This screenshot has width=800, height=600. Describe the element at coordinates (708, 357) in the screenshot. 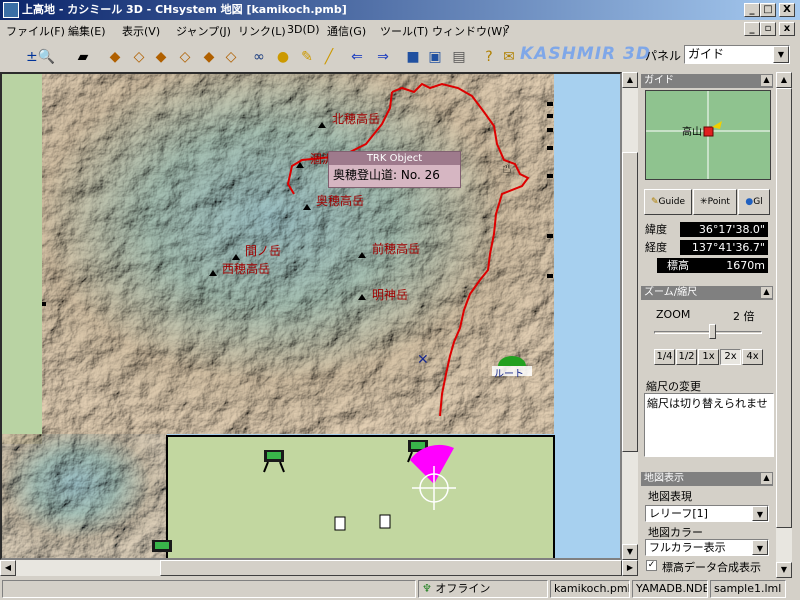

I see `zoom-1x-button: 1x` at that location.